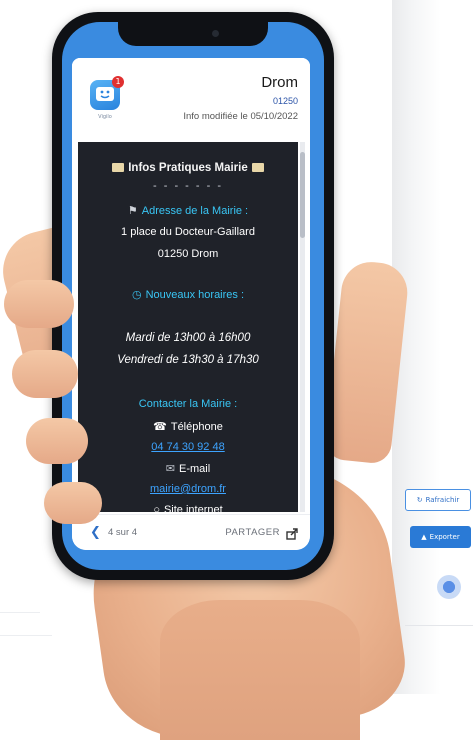 The width and height of the screenshot is (473, 750). Describe the element at coordinates (188, 254) in the screenshot. I see `address-line: 01250 Drom` at that location.